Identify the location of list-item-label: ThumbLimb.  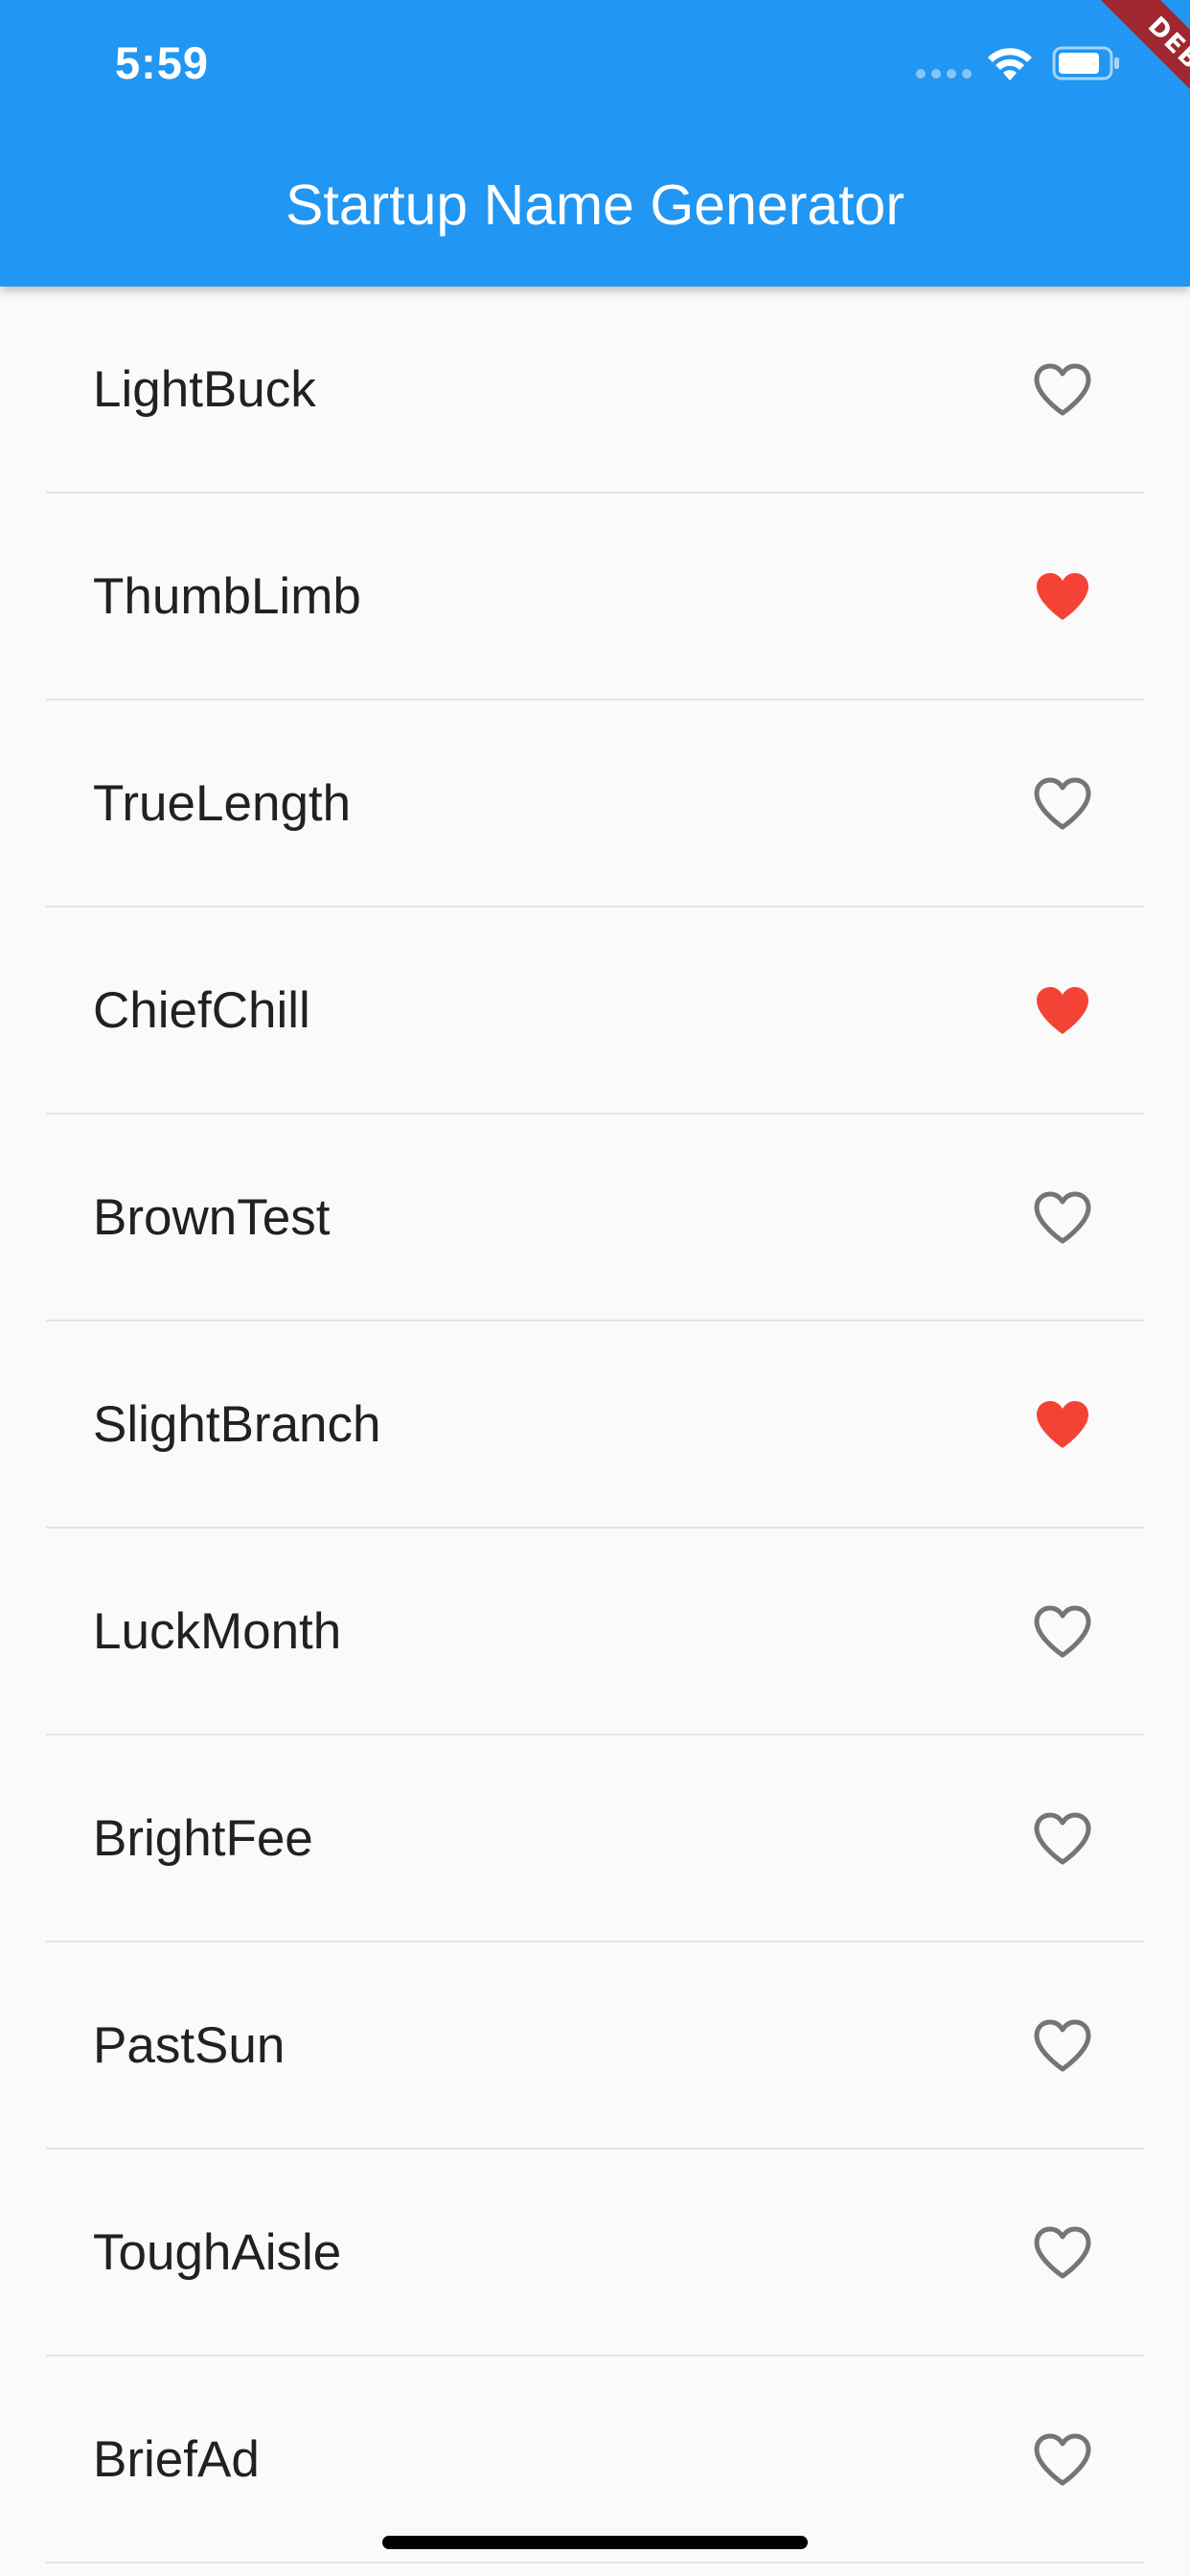
(227, 596).